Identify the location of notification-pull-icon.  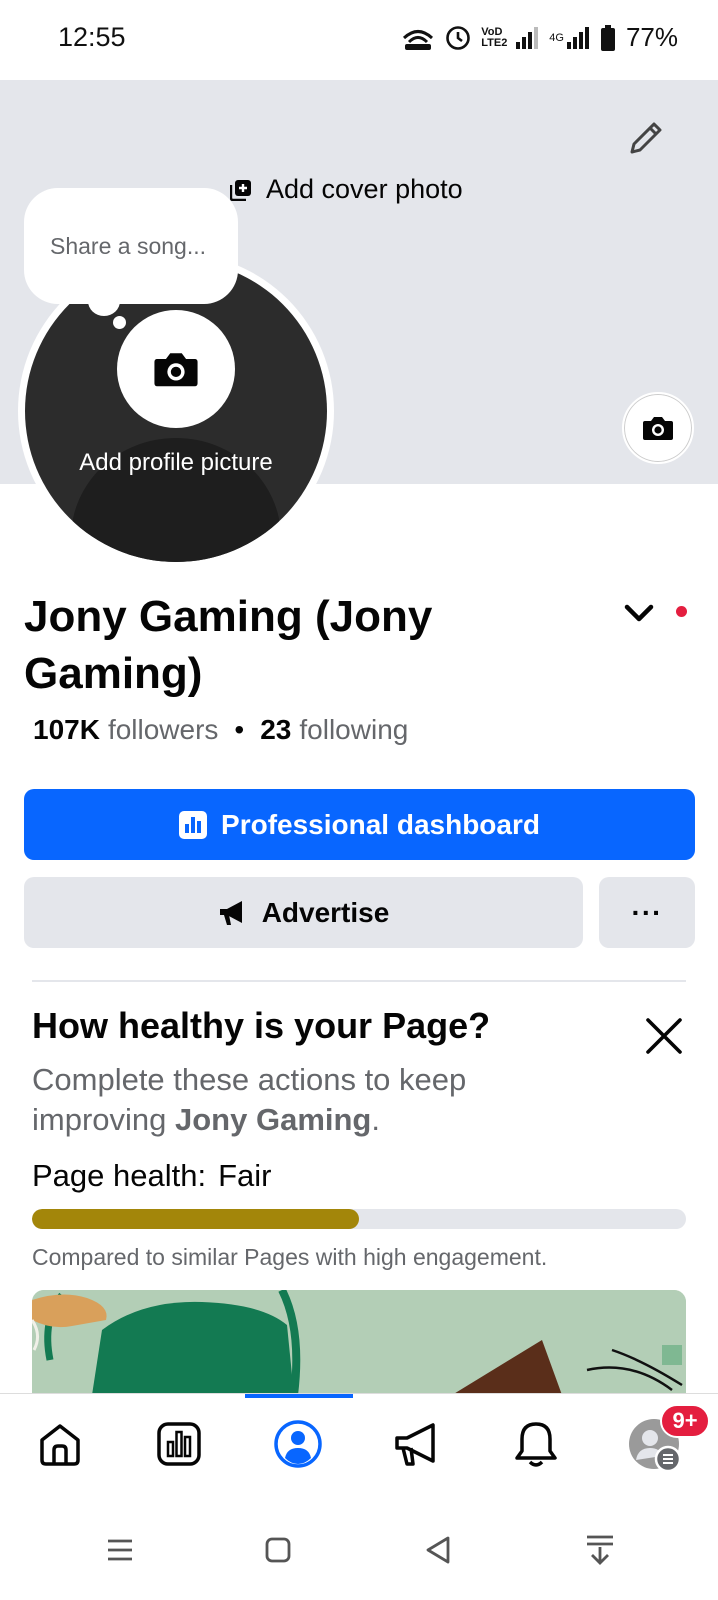
(600, 1550).